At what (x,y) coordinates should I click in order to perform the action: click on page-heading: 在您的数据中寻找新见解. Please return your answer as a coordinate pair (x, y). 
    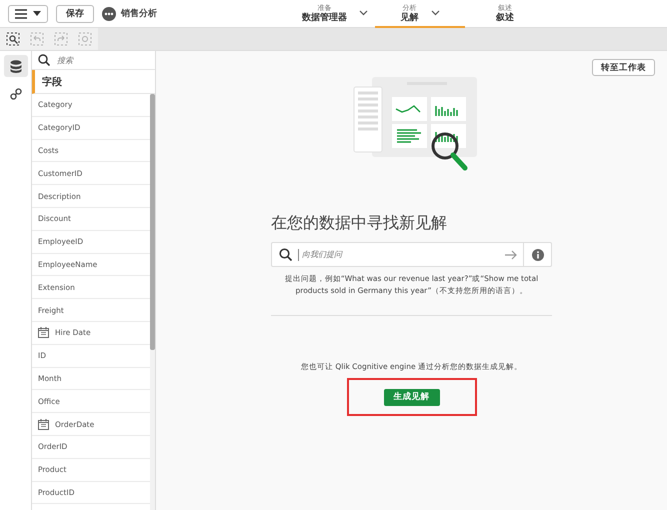
    Looking at the image, I should click on (359, 223).